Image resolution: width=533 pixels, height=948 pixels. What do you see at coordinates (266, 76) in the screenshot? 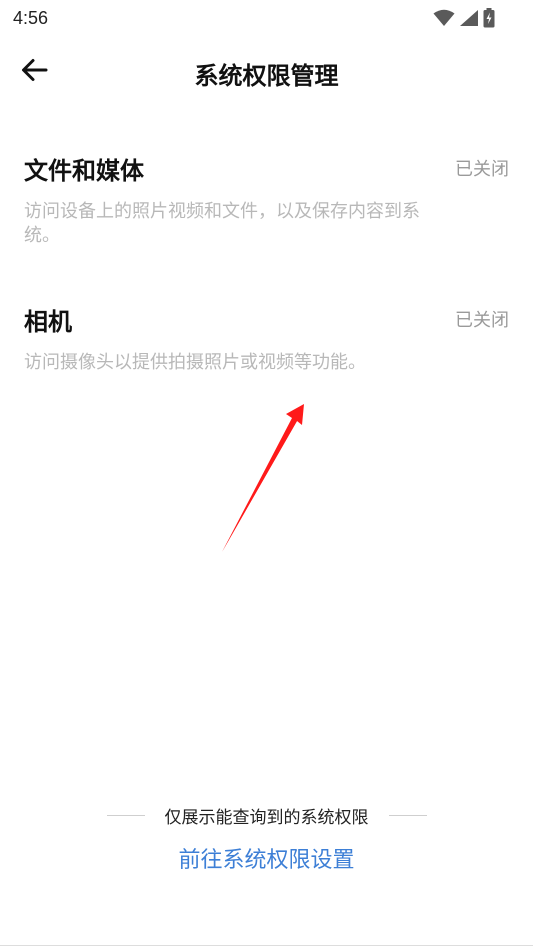
I see `page-title: 系统权限管理` at bounding box center [266, 76].